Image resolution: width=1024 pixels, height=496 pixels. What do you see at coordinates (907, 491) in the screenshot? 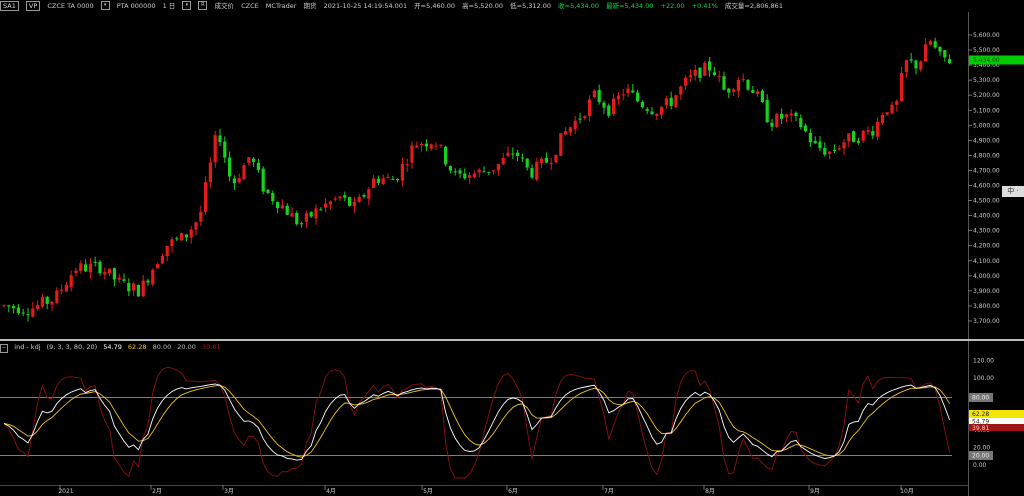
I see `time-axis-label: 10月` at bounding box center [907, 491].